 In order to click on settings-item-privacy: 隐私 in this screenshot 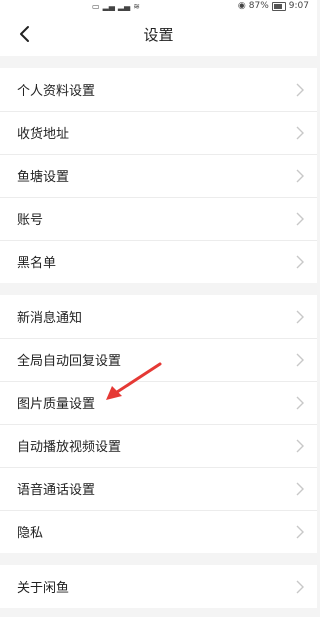, I will do `click(158, 531)`.